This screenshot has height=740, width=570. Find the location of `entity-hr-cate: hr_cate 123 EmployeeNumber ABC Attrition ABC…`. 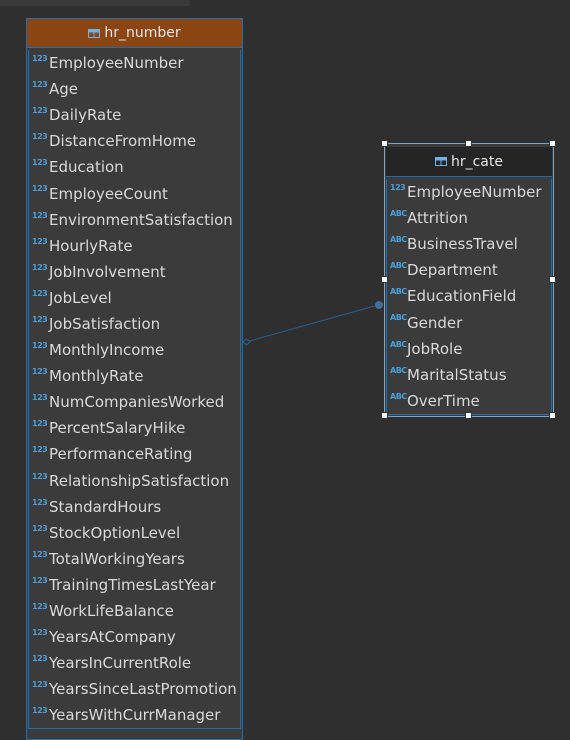

entity-hr-cate: hr_cate 123 EmployeeNumber ABC Attrition ABC… is located at coordinates (469, 280).